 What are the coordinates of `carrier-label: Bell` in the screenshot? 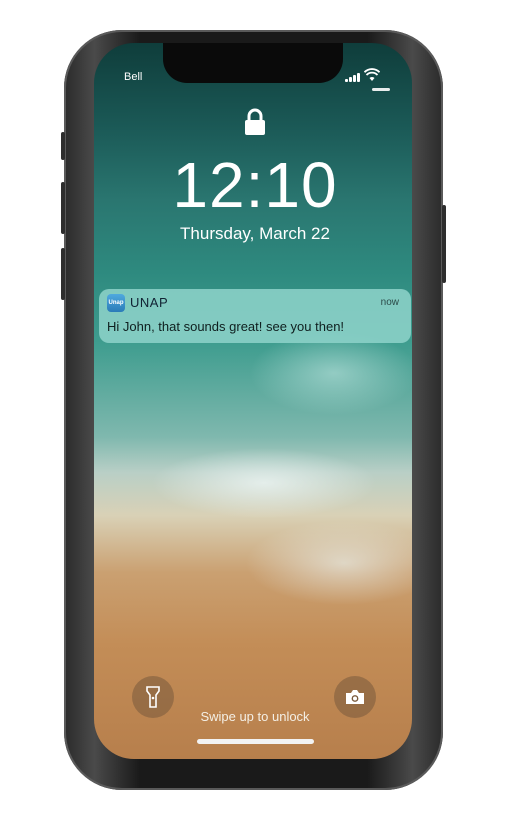 It's located at (133, 77).